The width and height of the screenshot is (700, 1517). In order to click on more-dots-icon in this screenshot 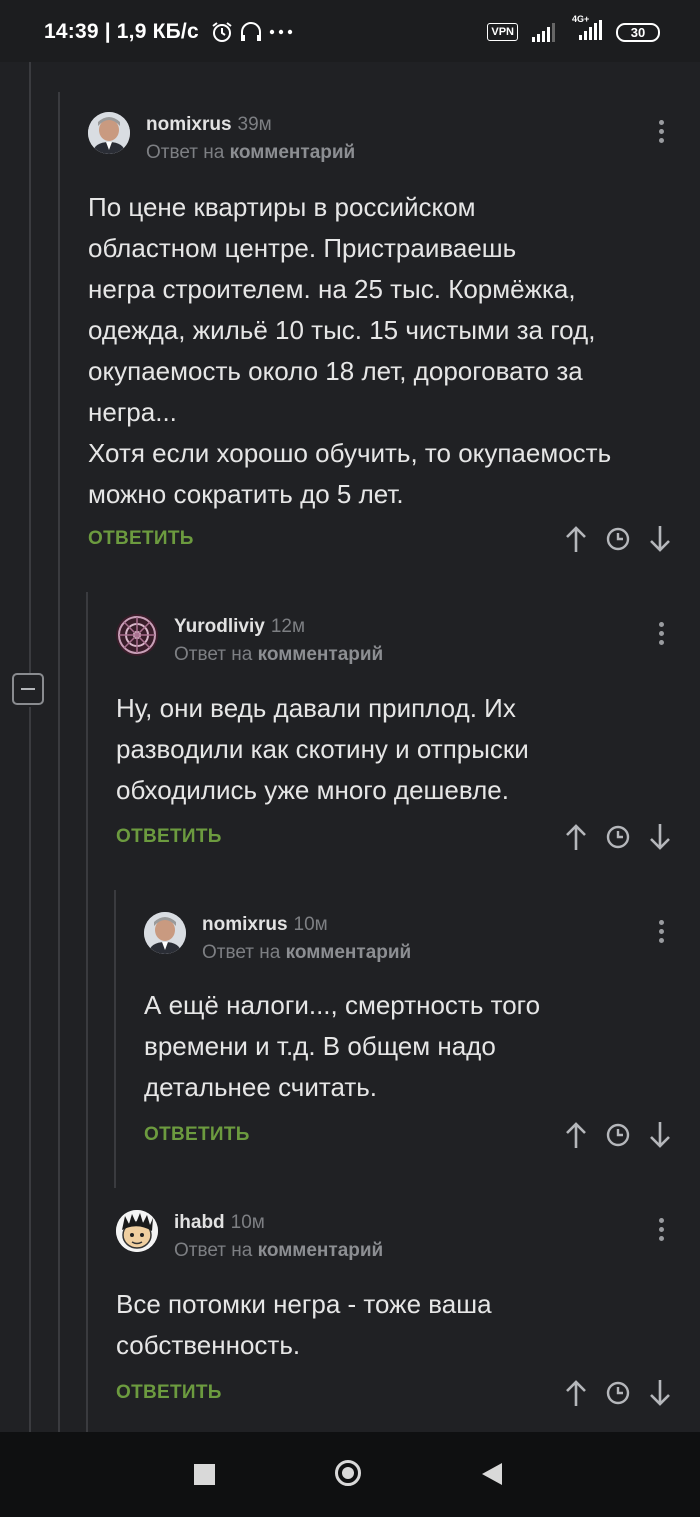, I will do `click(281, 32)`.